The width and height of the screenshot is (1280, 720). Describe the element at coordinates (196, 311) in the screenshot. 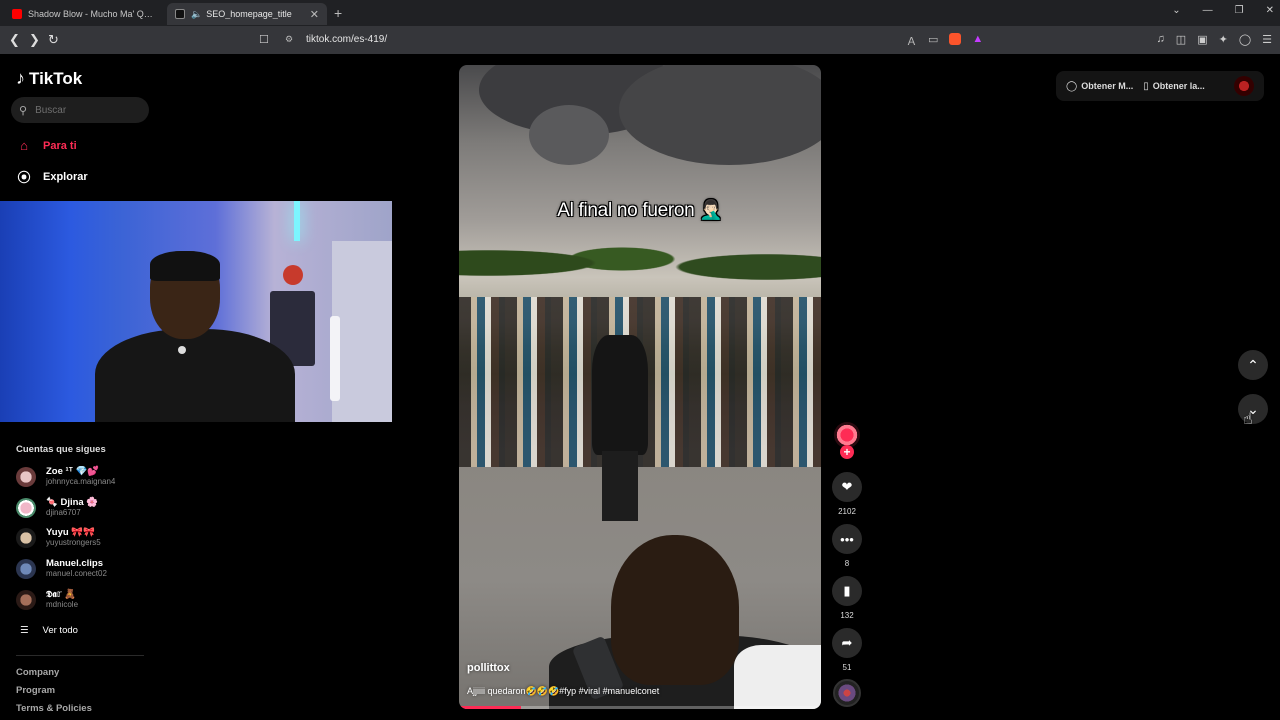

I see `webcam-overlay` at that location.